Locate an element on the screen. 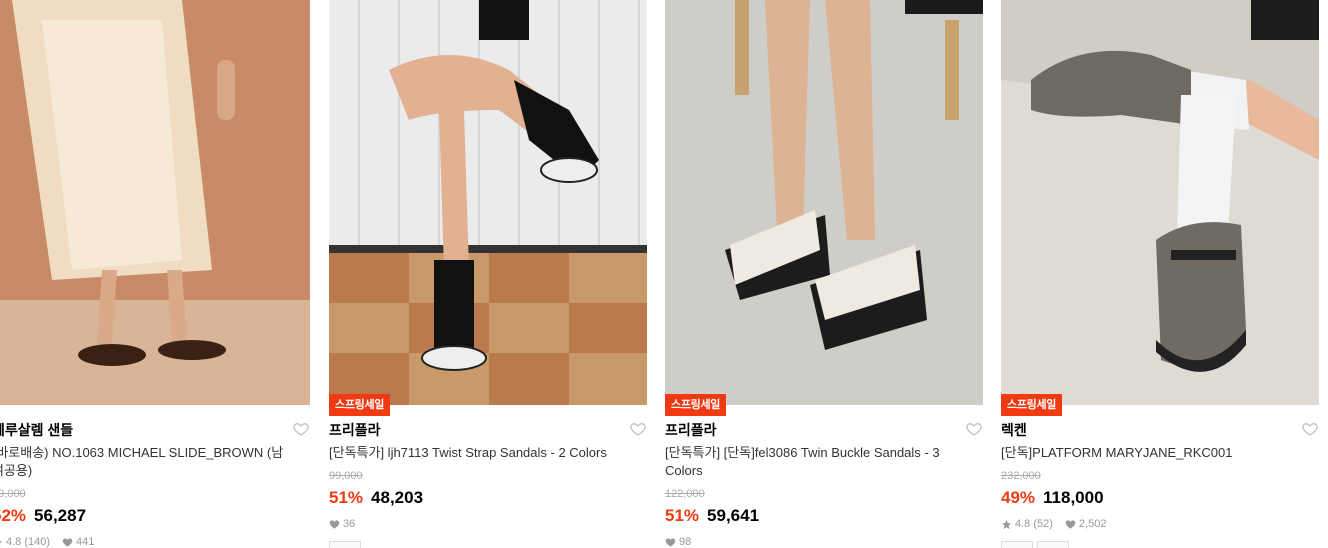 The image size is (1328, 548). product-meta: 4.8 (140) 441 is located at coordinates (47, 542).